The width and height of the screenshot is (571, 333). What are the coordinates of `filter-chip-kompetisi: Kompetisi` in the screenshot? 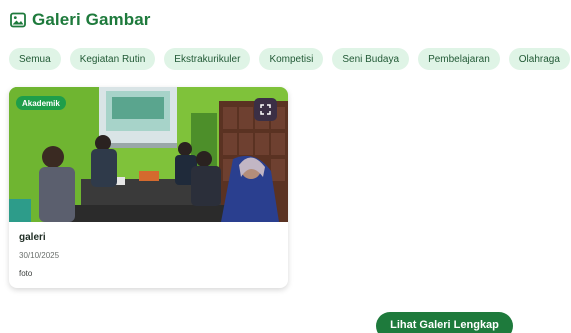 It's located at (291, 59).